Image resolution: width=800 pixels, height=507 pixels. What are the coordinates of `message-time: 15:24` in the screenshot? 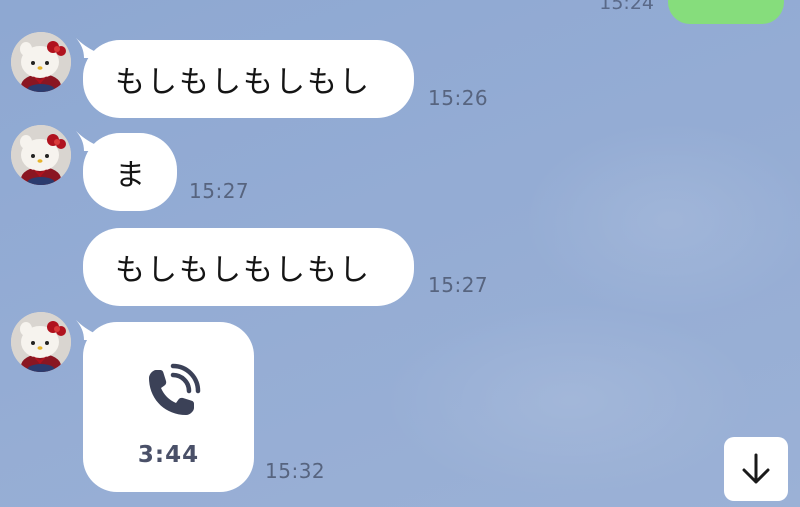 It's located at (626, 7).